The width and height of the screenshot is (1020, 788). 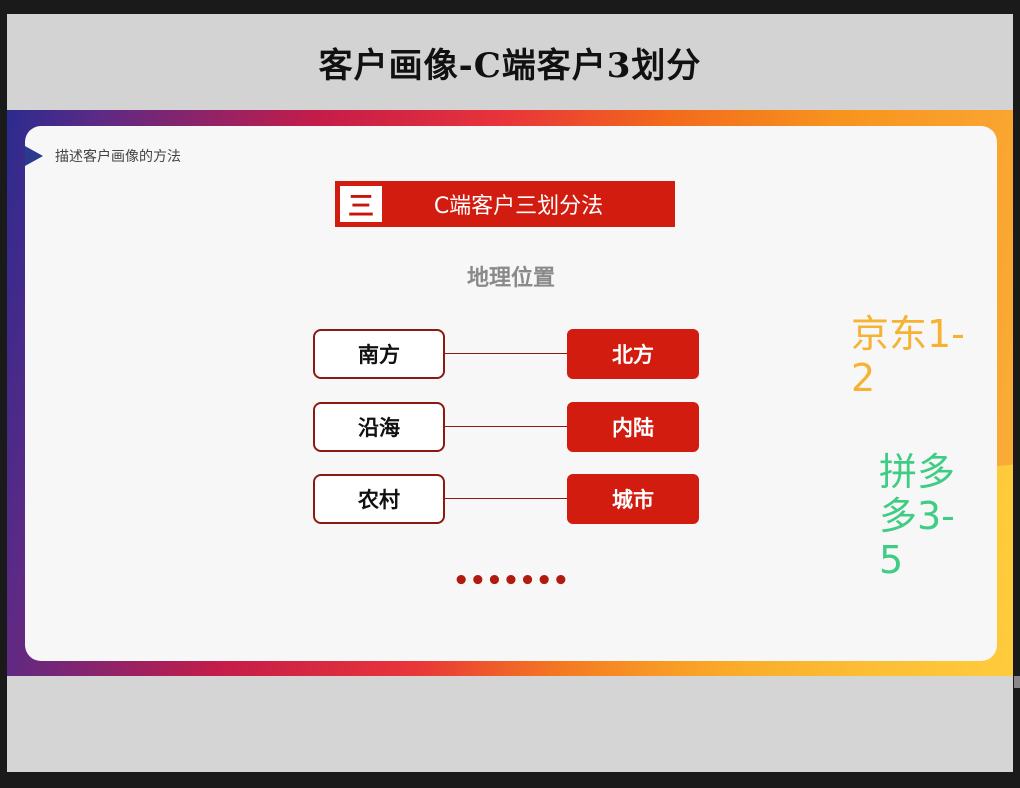 I want to click on section-heading: 地理位置, so click(x=510, y=278).